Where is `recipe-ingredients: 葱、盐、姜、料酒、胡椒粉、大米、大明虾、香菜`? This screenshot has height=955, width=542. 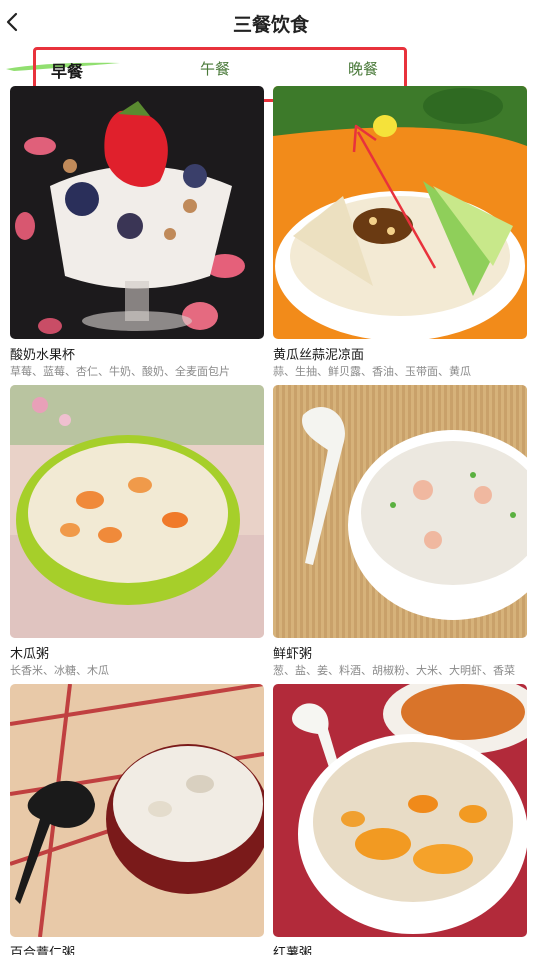 recipe-ingredients: 葱、盐、姜、料酒、胡椒粉、大米、大明虾、香菜 is located at coordinates (394, 670).